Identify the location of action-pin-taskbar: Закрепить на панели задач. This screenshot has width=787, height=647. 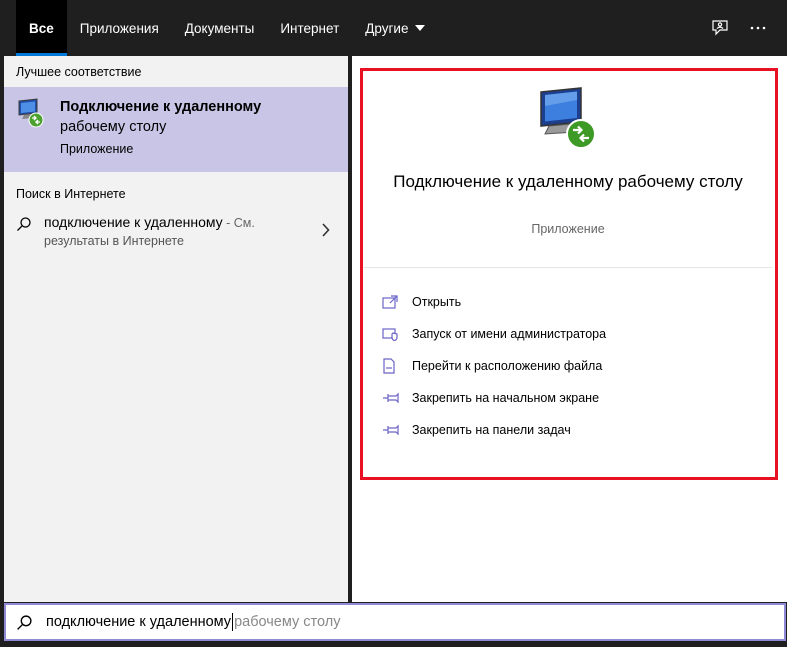
(494, 430).